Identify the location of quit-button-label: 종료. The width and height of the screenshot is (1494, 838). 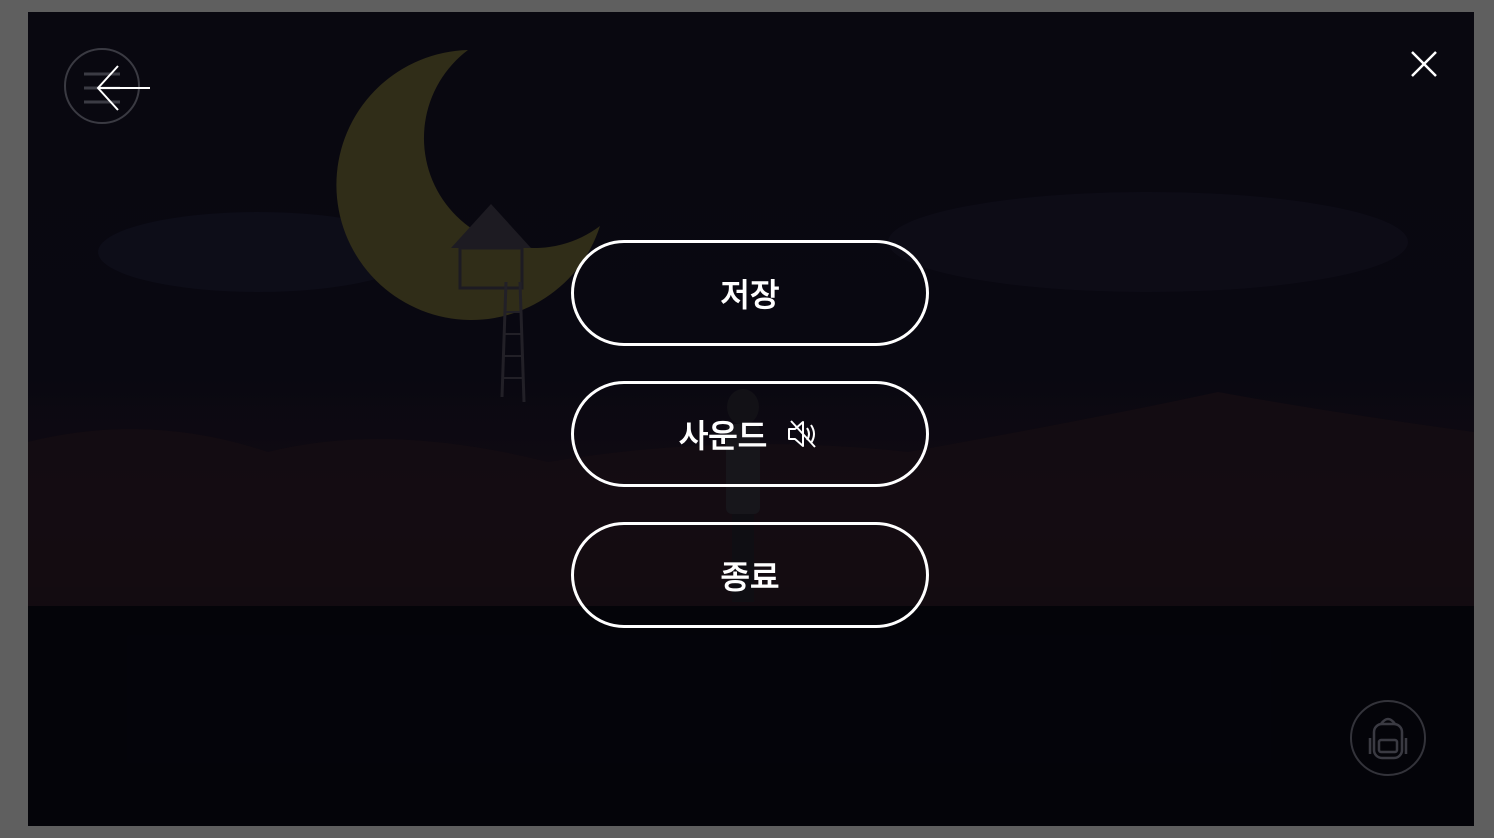
(750, 577).